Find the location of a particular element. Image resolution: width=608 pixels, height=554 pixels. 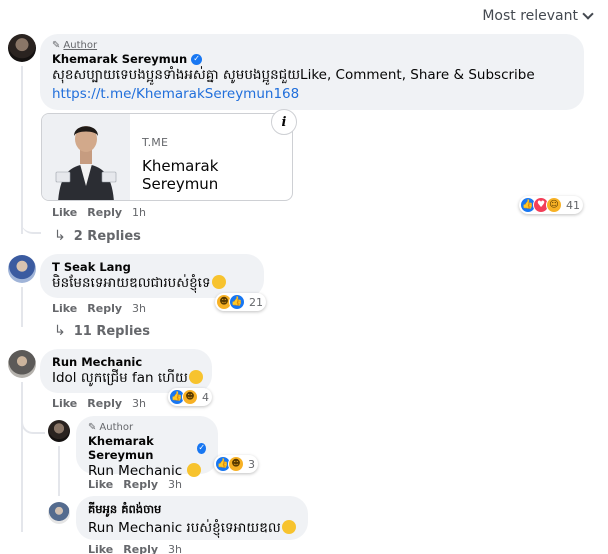

sort-dropdown: Most relevant is located at coordinates (538, 16).